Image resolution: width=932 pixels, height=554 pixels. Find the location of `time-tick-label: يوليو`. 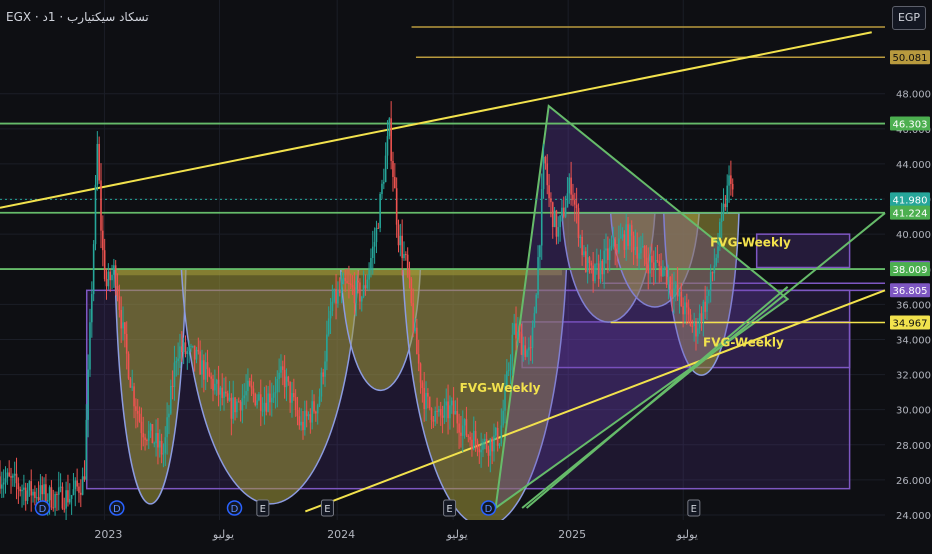

time-tick-label: يوليو is located at coordinates (457, 534).